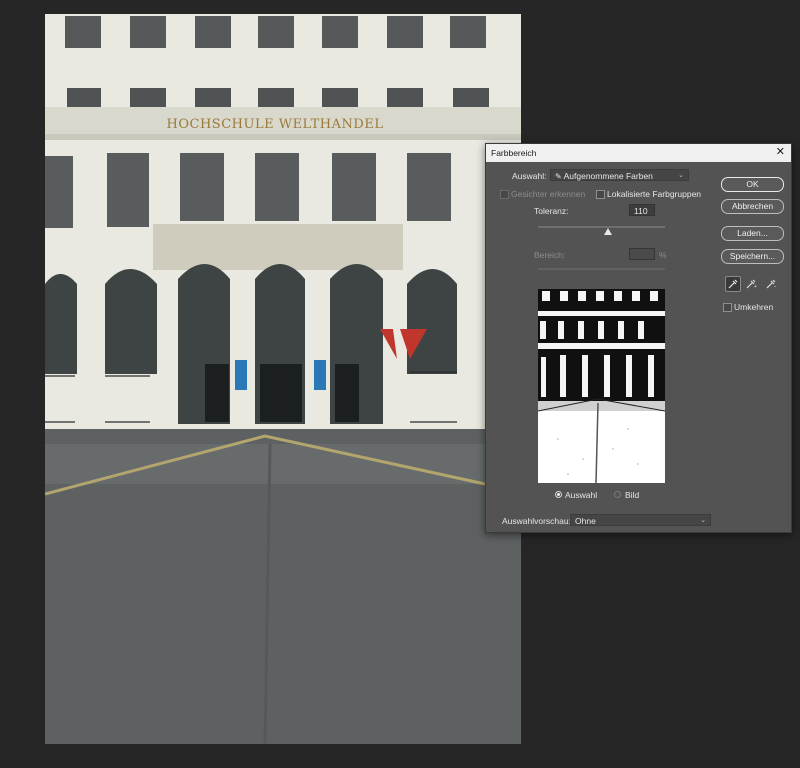 This screenshot has height=768, width=800. I want to click on eyedropper-button, so click(733, 284).